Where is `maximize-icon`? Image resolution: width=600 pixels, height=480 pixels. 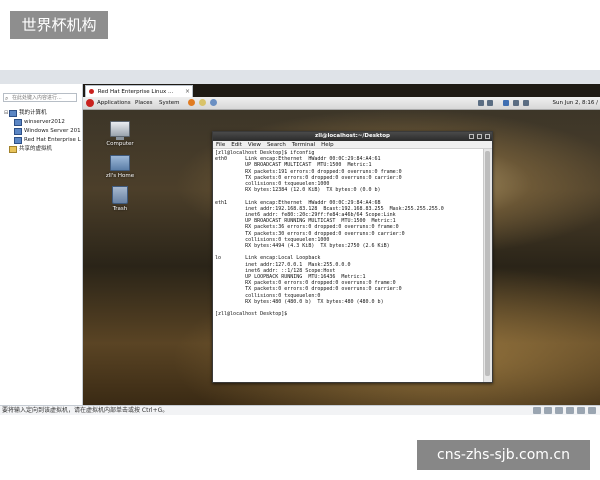
maximize-icon is located at coordinates (479, 136).